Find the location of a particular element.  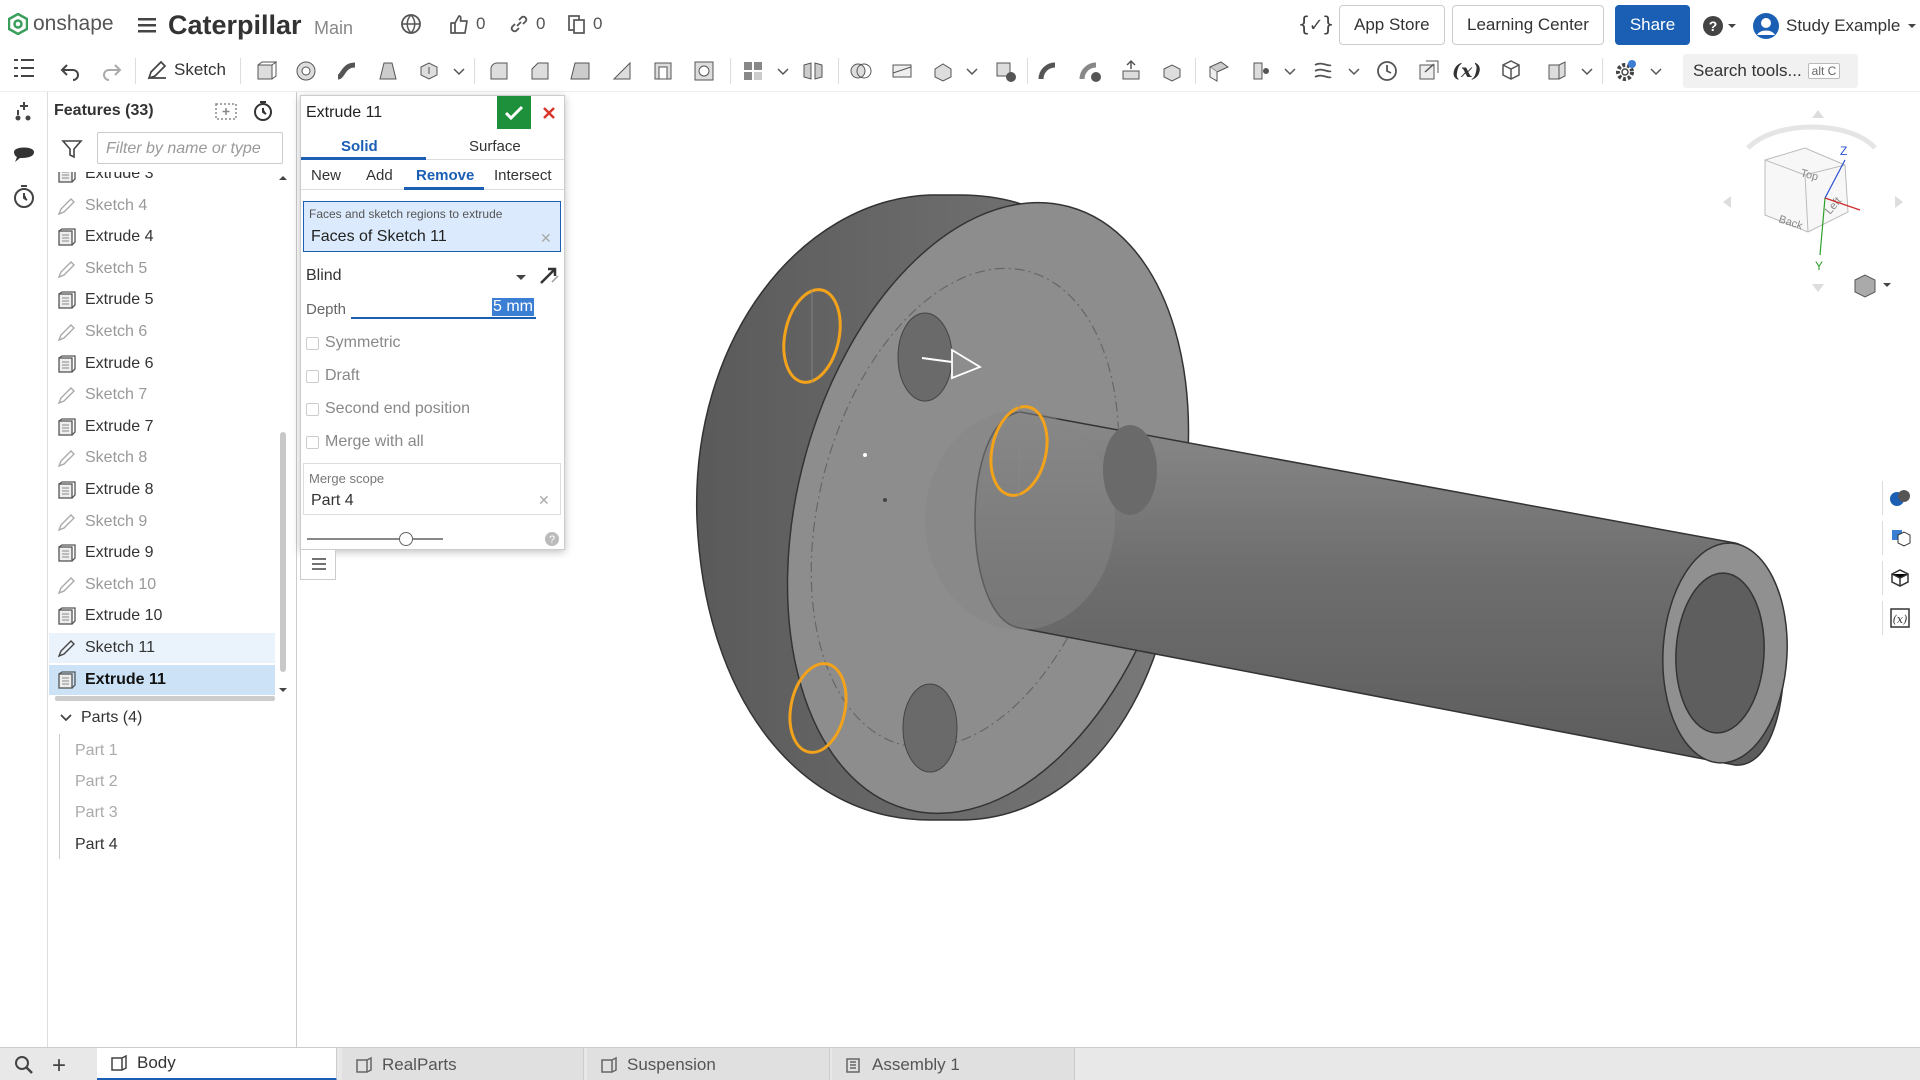

search-tabs-icon is located at coordinates (24, 1065).